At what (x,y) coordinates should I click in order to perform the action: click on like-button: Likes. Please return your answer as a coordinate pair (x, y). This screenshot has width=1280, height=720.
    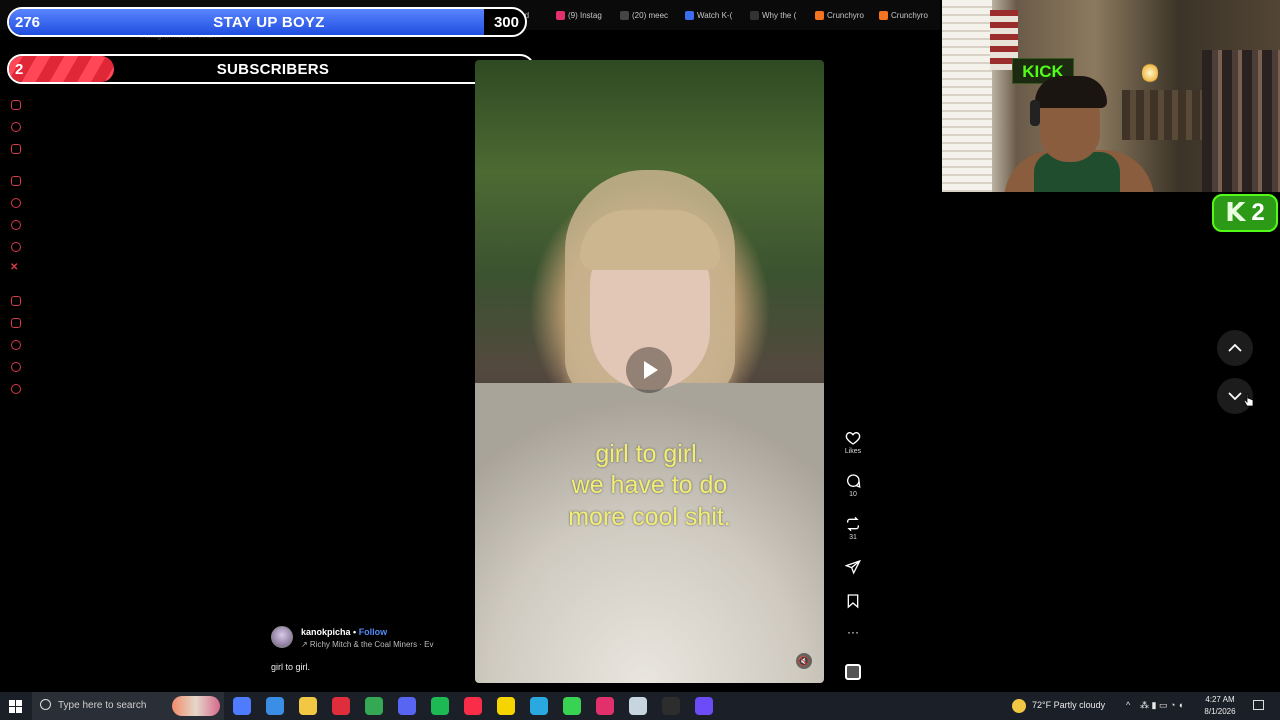
    Looking at the image, I should click on (853, 442).